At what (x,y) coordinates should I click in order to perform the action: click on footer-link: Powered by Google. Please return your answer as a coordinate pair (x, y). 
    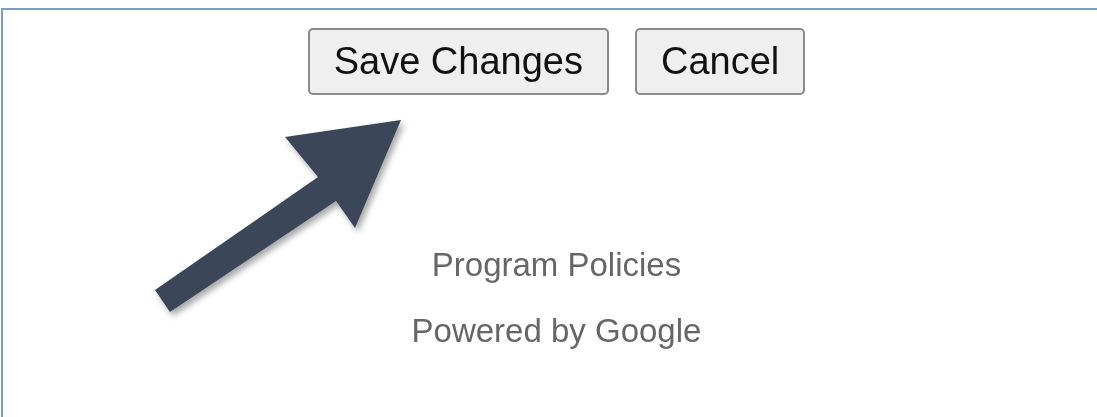
    Looking at the image, I should click on (556, 331).